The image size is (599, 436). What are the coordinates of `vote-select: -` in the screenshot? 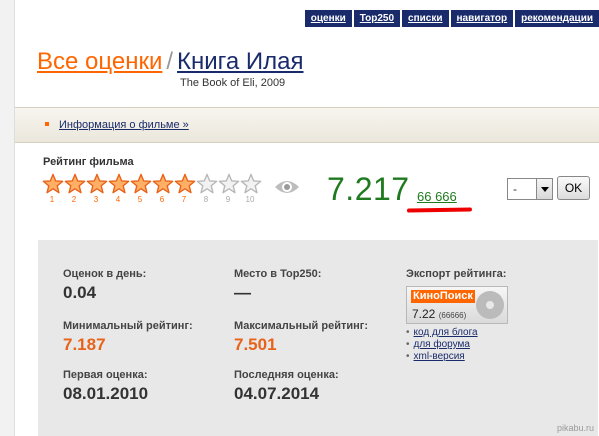 It's located at (530, 189).